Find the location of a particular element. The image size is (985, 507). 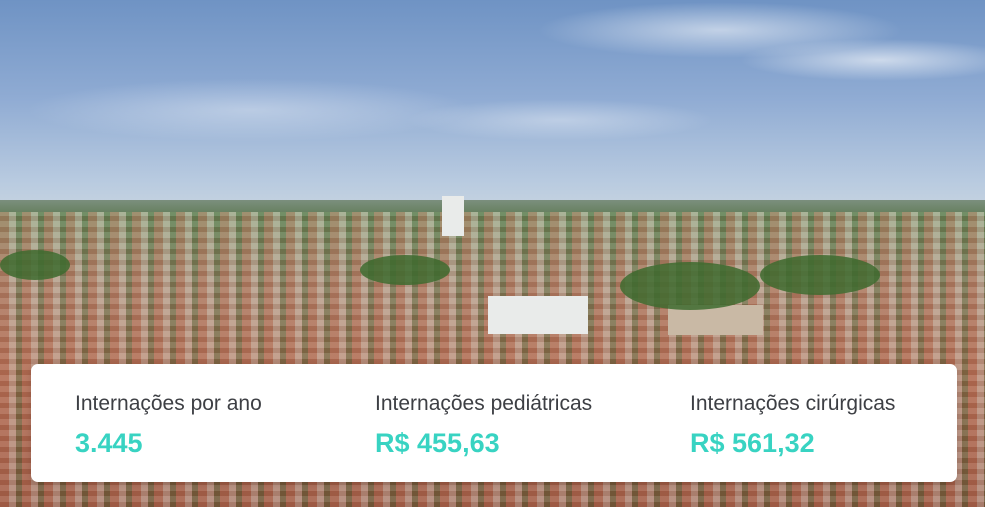

stat-label: Internações por ano is located at coordinates (168, 403).